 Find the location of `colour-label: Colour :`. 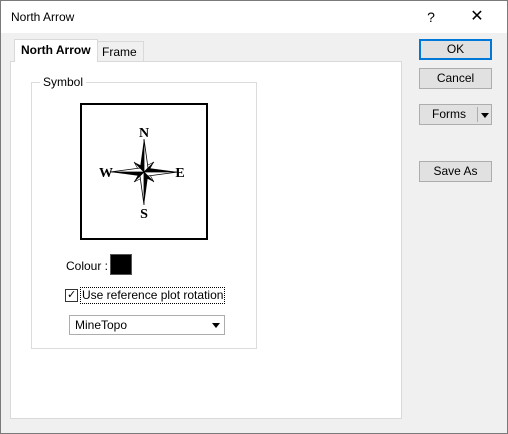

colour-label: Colour : is located at coordinates (87, 266).